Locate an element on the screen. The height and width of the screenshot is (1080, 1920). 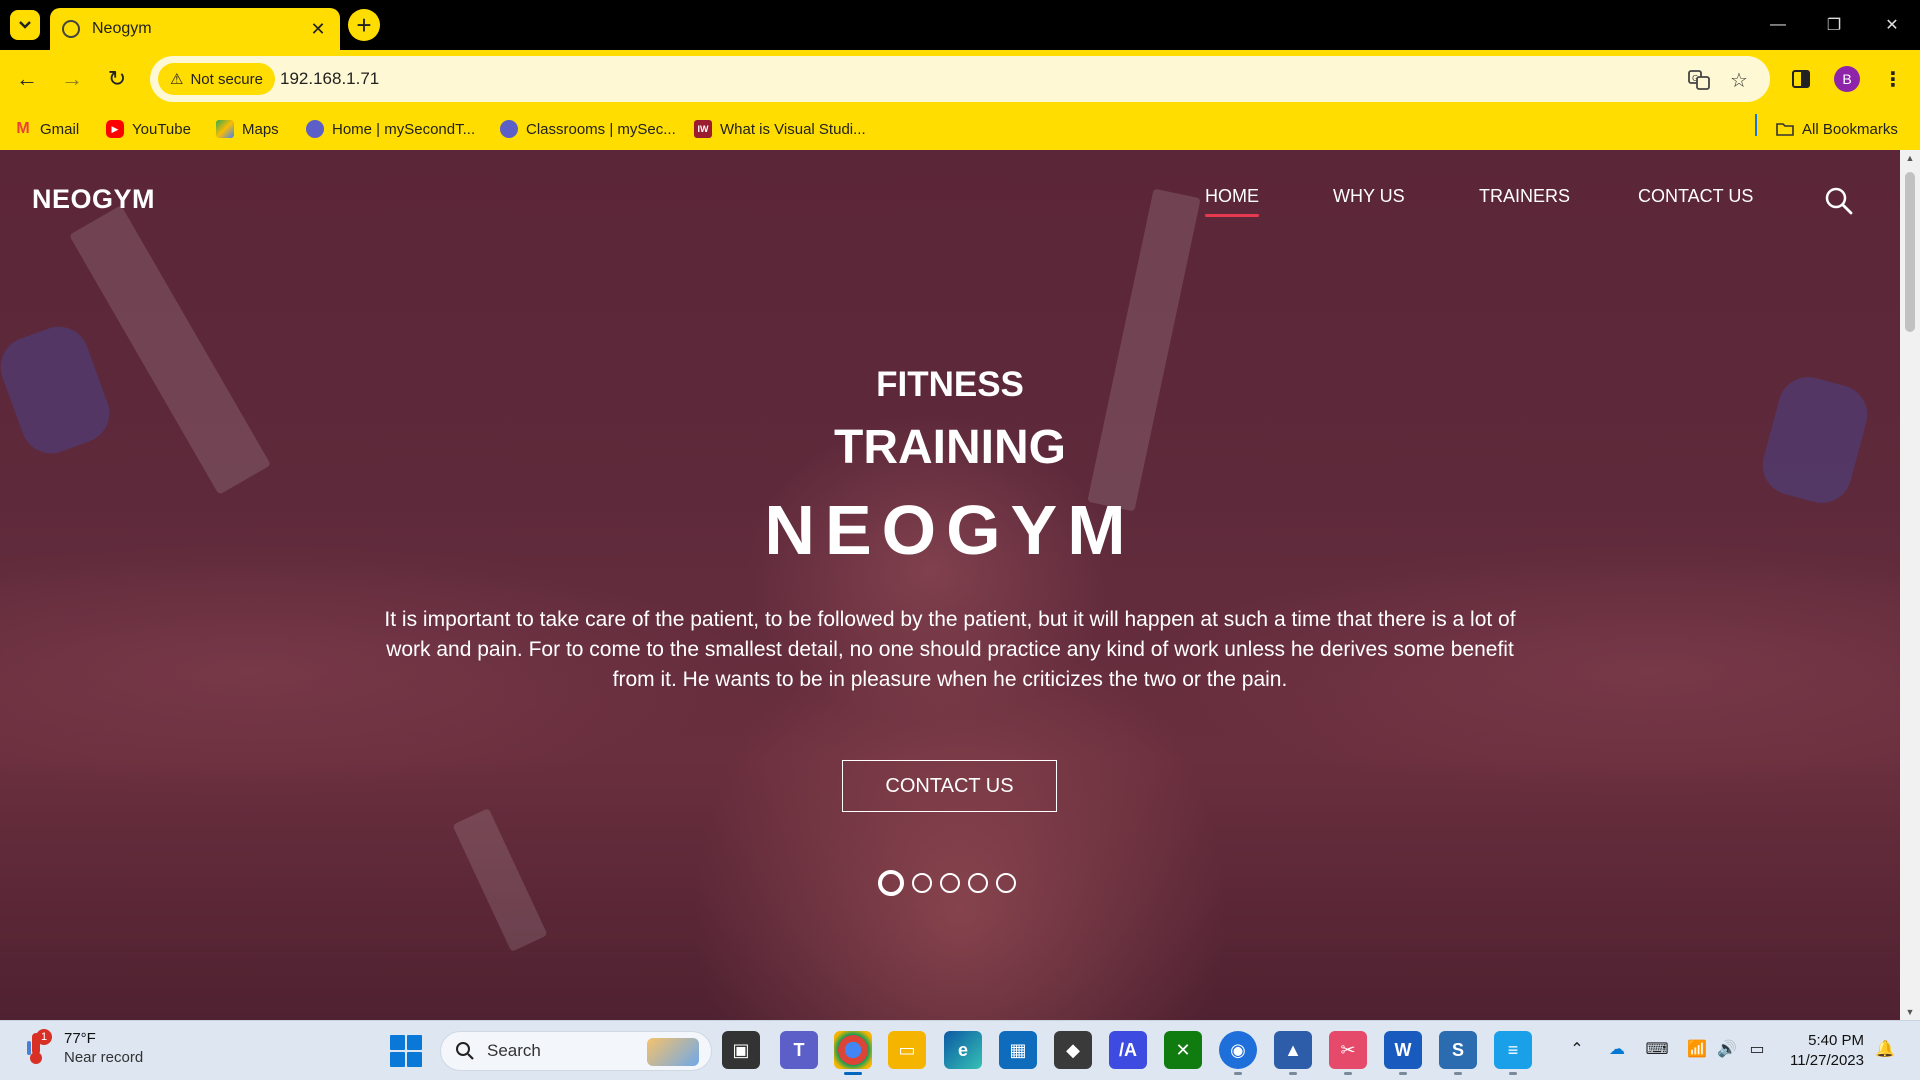
bookmark-star-icon: ☆ is located at coordinates (1739, 80).